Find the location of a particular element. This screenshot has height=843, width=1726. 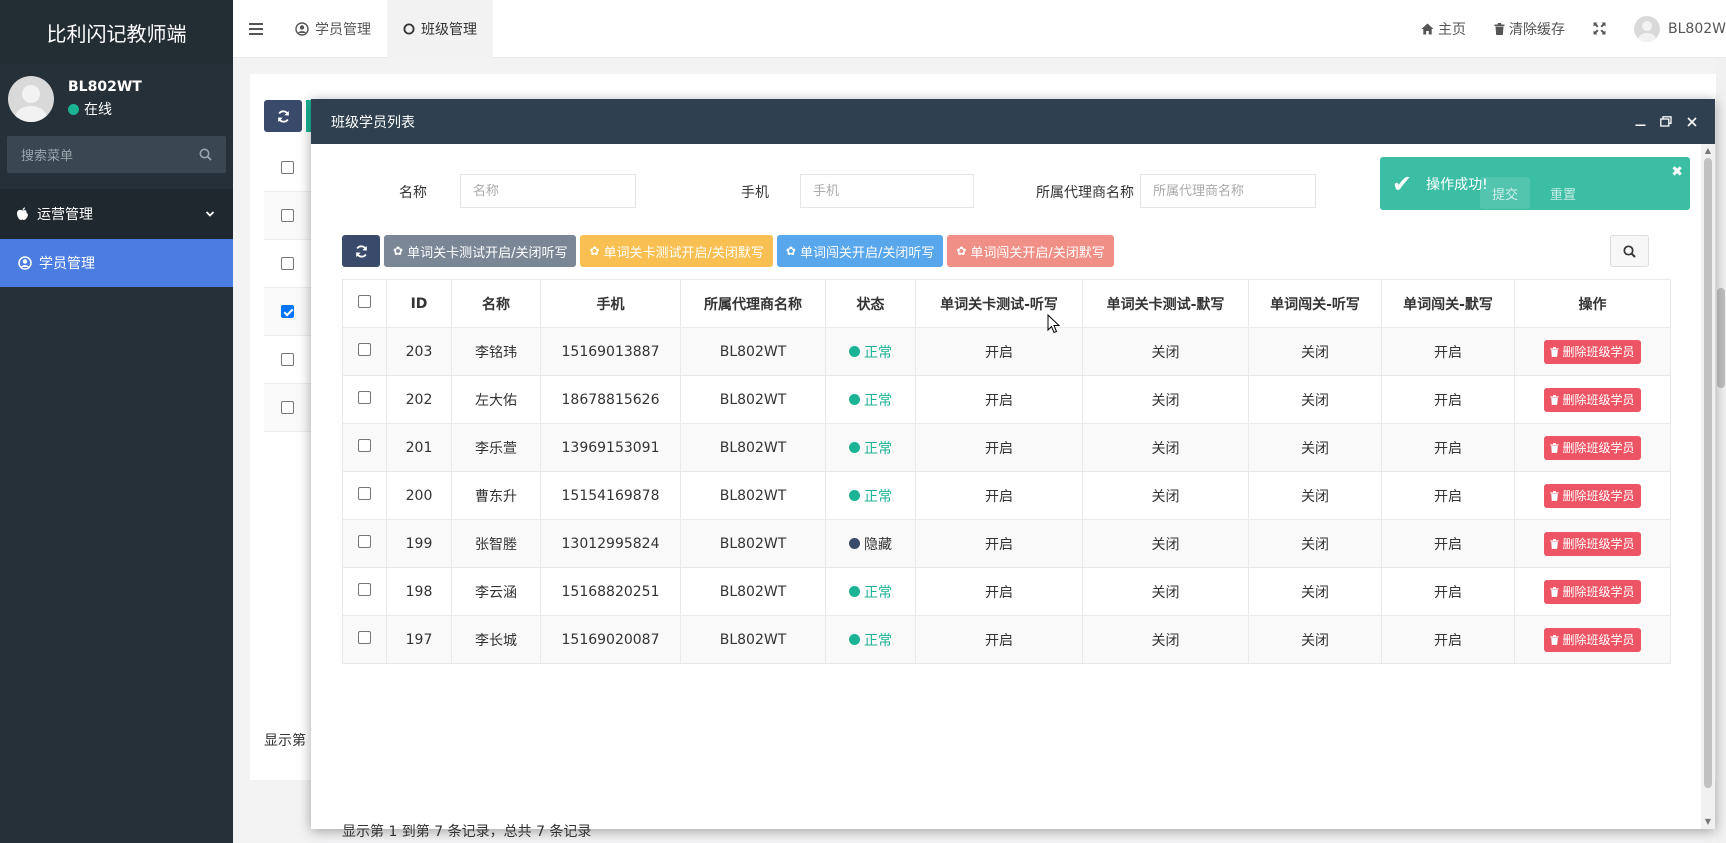

cell-phone: 13012995824 is located at coordinates (610, 543).